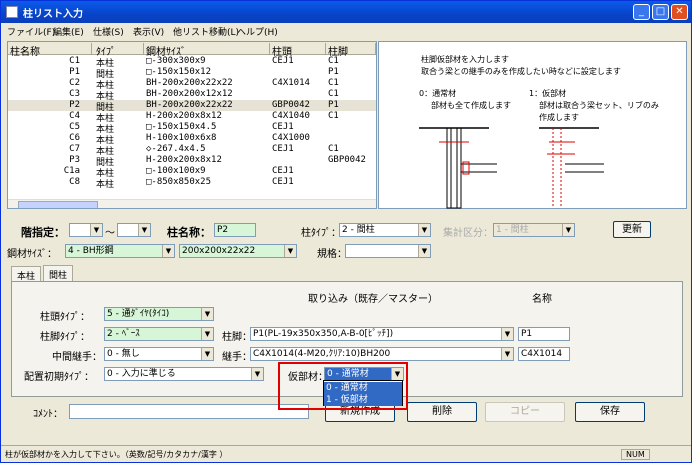 This screenshot has width=692, height=463. I want to click on foot-type-value: 2 - ﾍﾞｰｽ, so click(123, 334).